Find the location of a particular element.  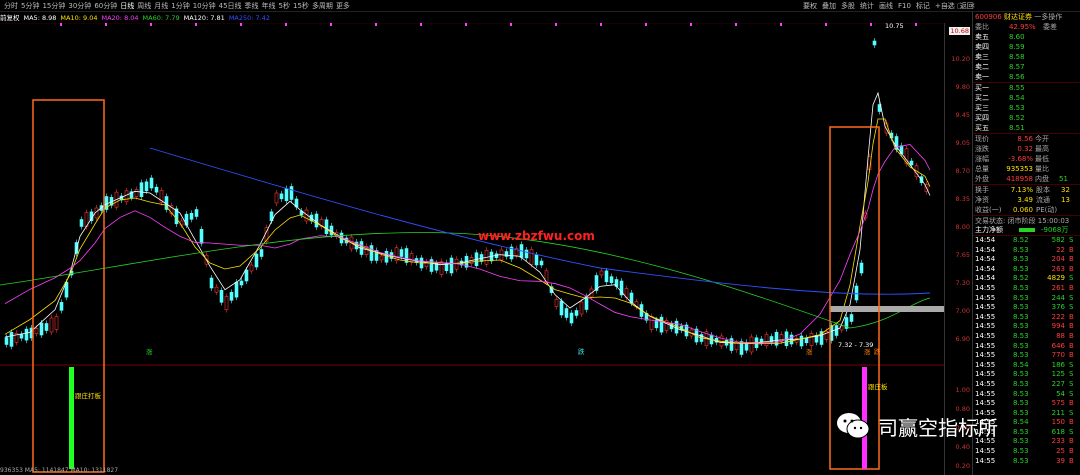

tick-row: 14:55 8.54 186 S is located at coordinates (1024, 364).